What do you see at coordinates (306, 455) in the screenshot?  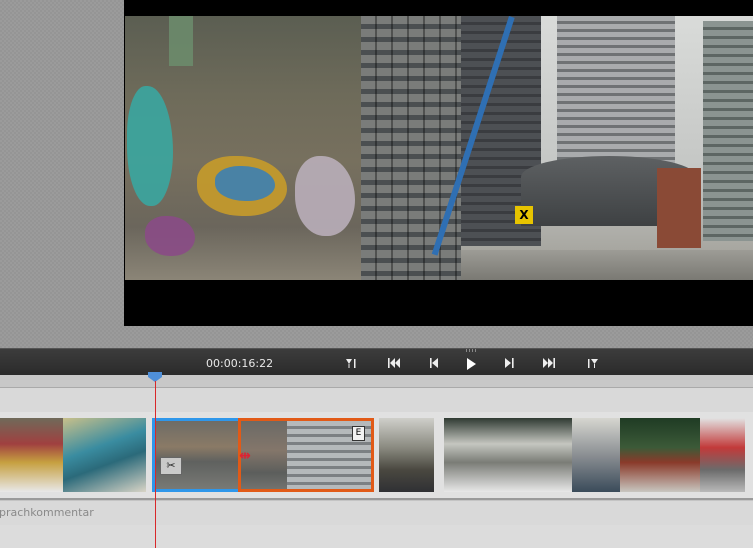 I see `clip-selected-right: E` at bounding box center [306, 455].